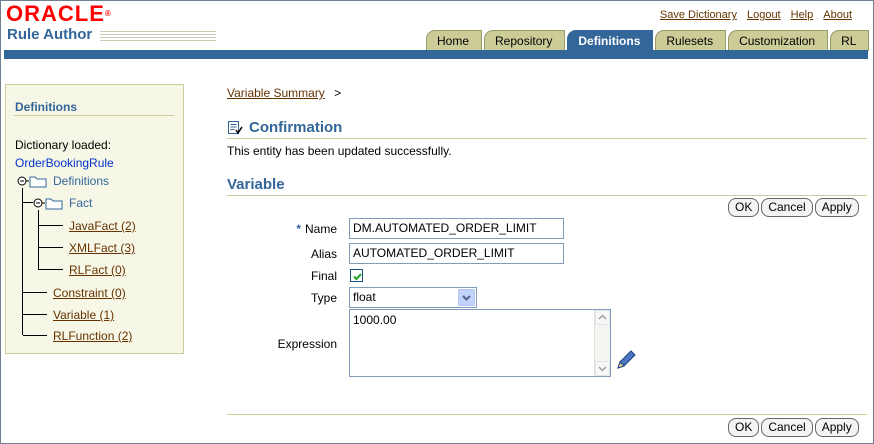  What do you see at coordinates (235, 127) in the screenshot?
I see `confirmation-icon` at bounding box center [235, 127].